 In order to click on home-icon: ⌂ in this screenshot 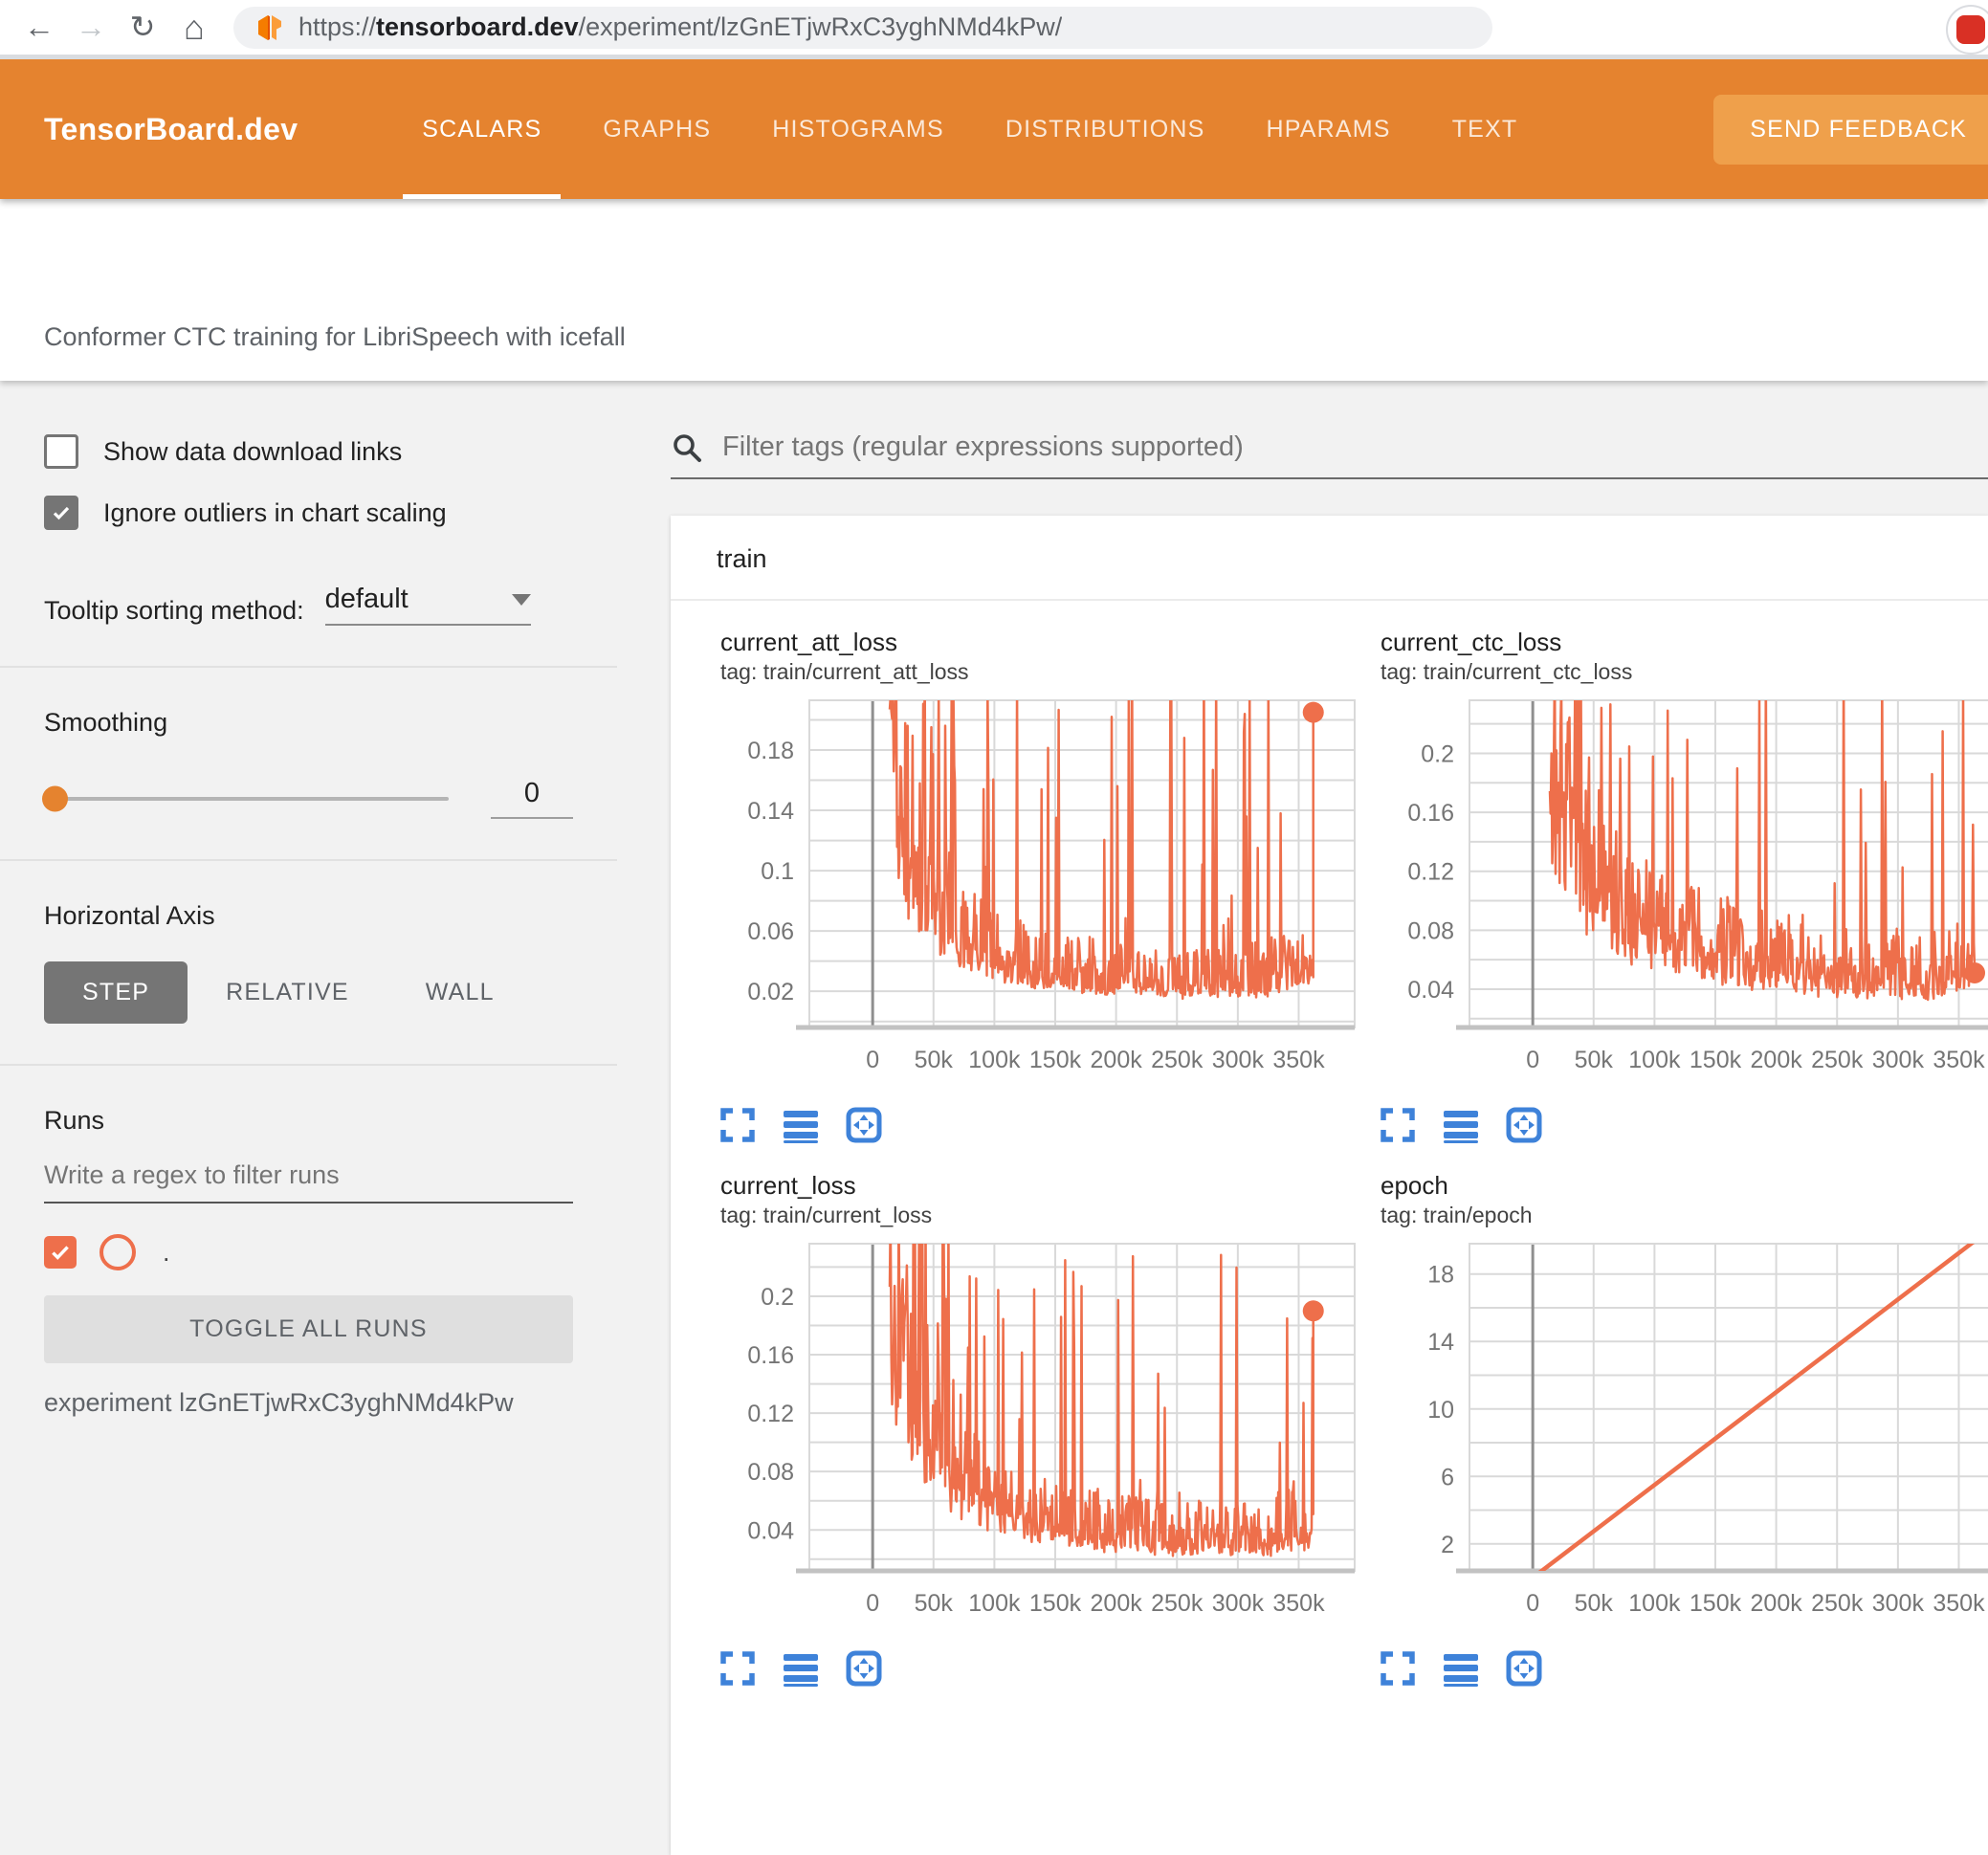, I will do `click(194, 27)`.